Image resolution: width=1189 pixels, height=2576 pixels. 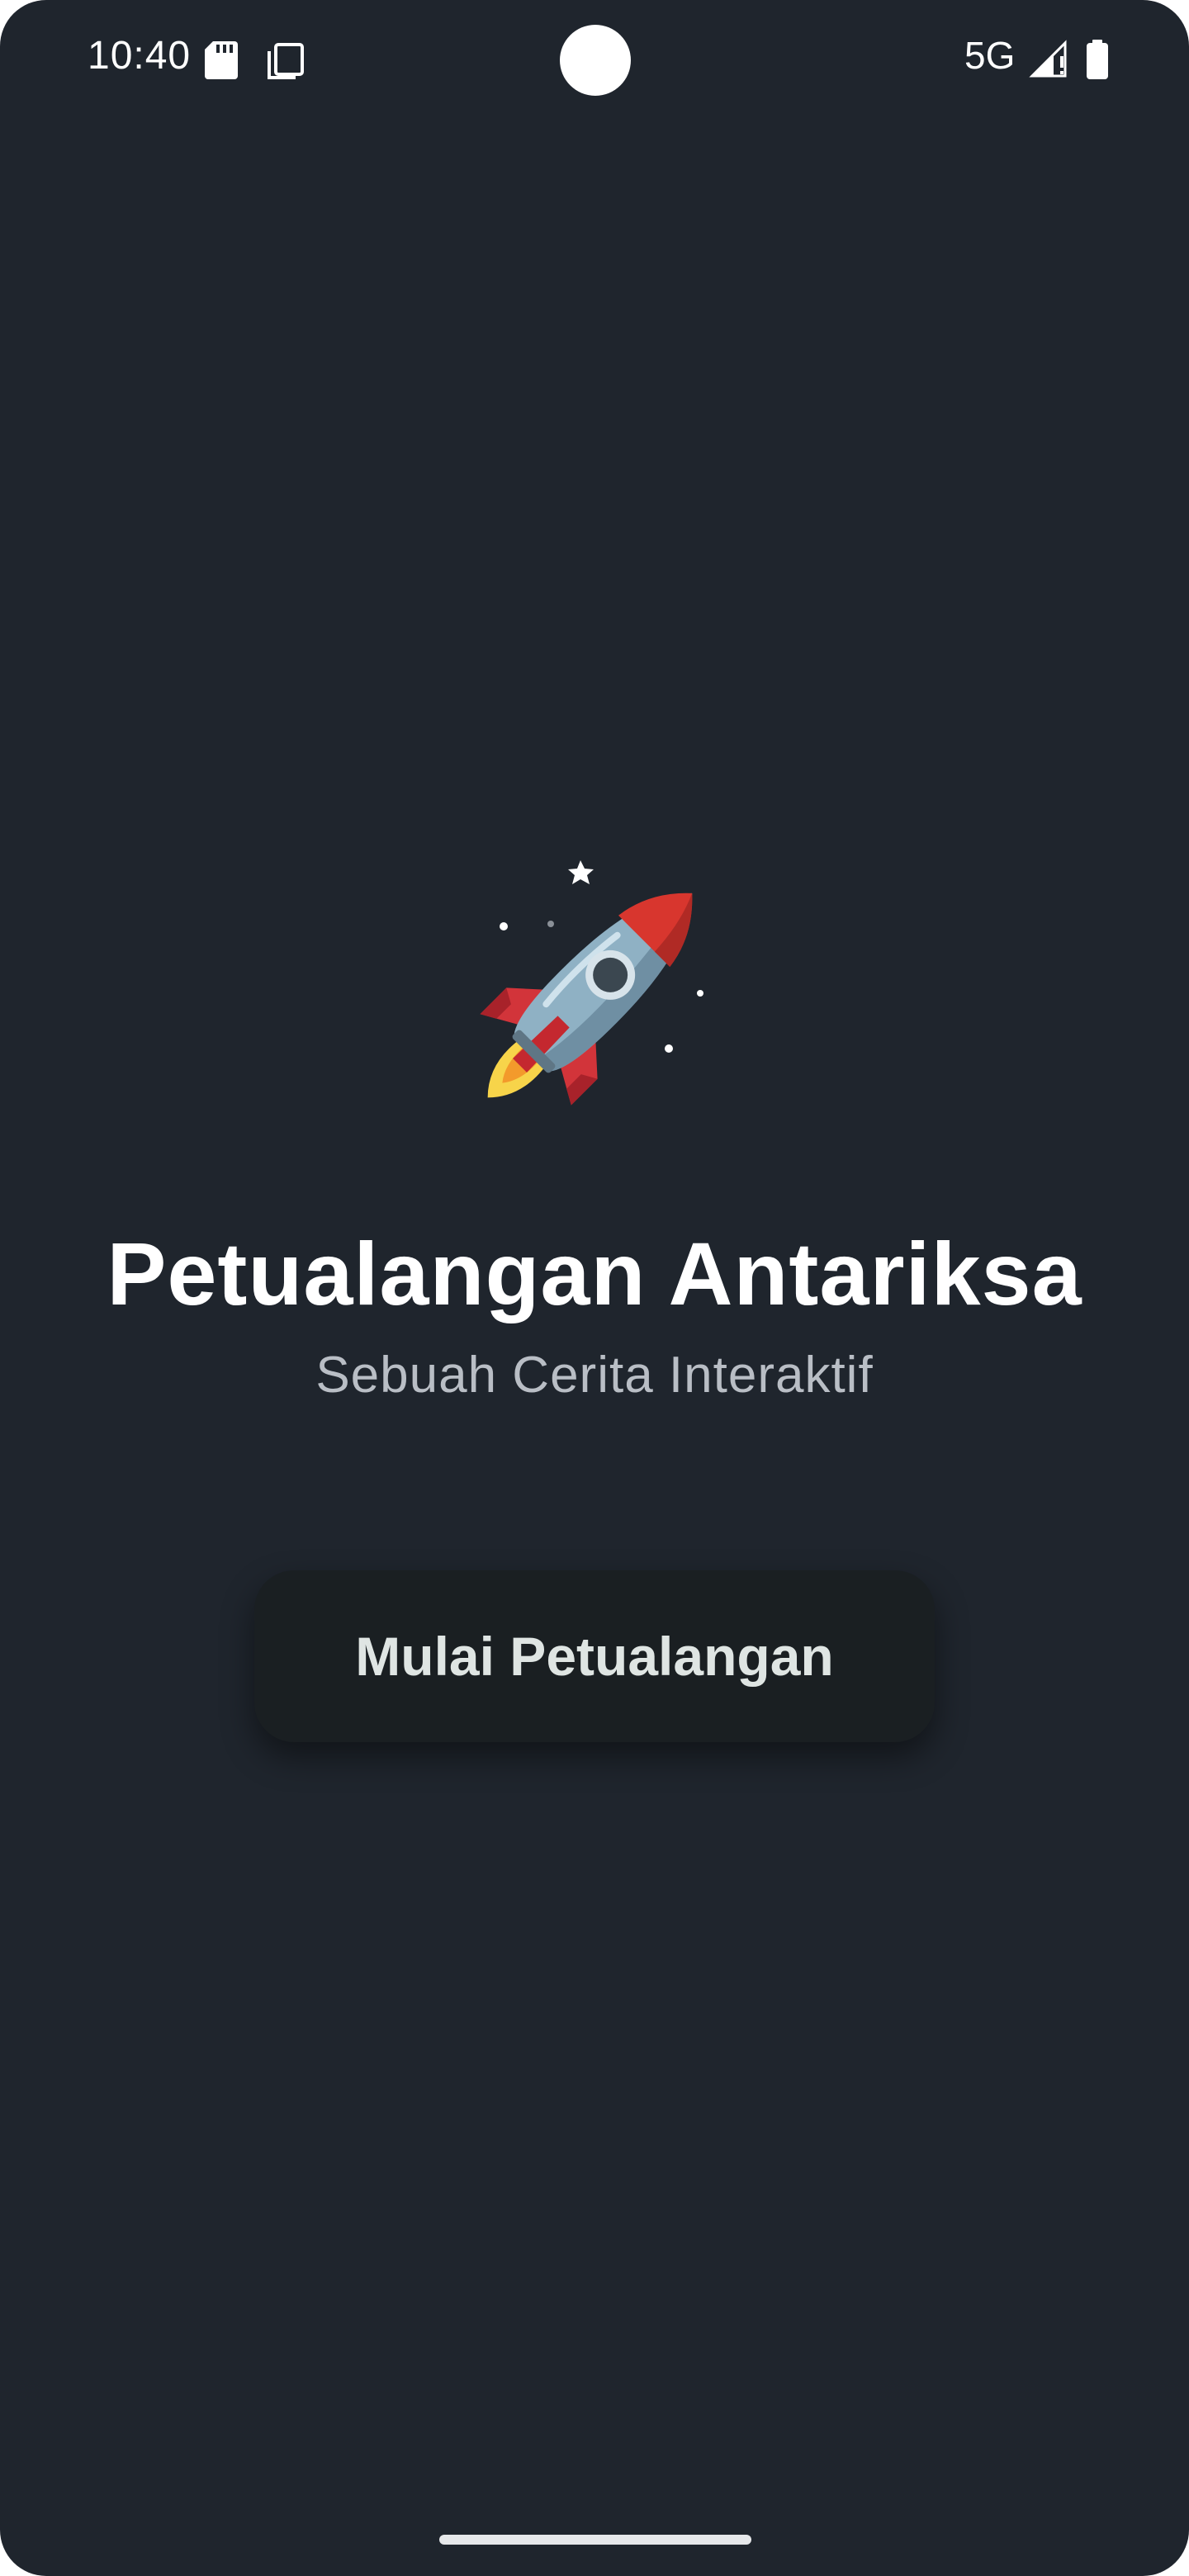 I want to click on story-subtitle: Sebuah Cerita Interaktif, so click(x=594, y=1375).